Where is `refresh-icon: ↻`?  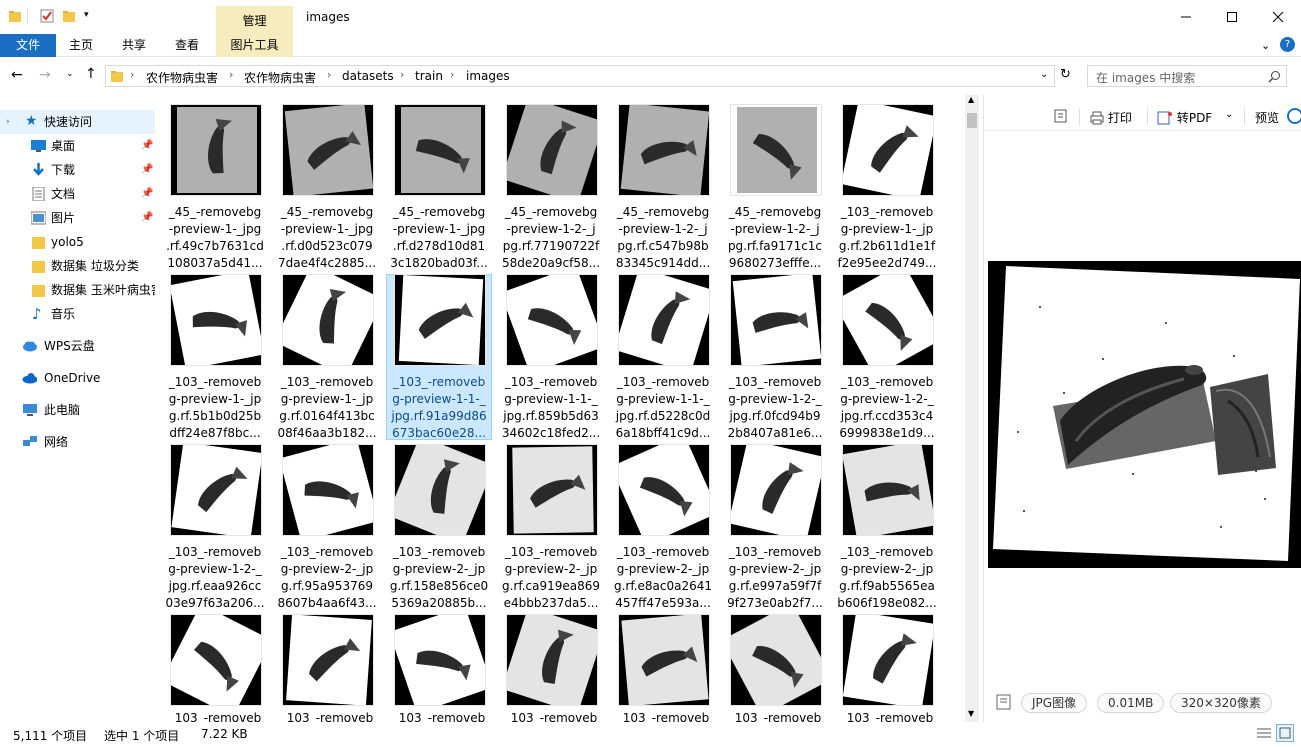
refresh-icon: ↻ is located at coordinates (1065, 74).